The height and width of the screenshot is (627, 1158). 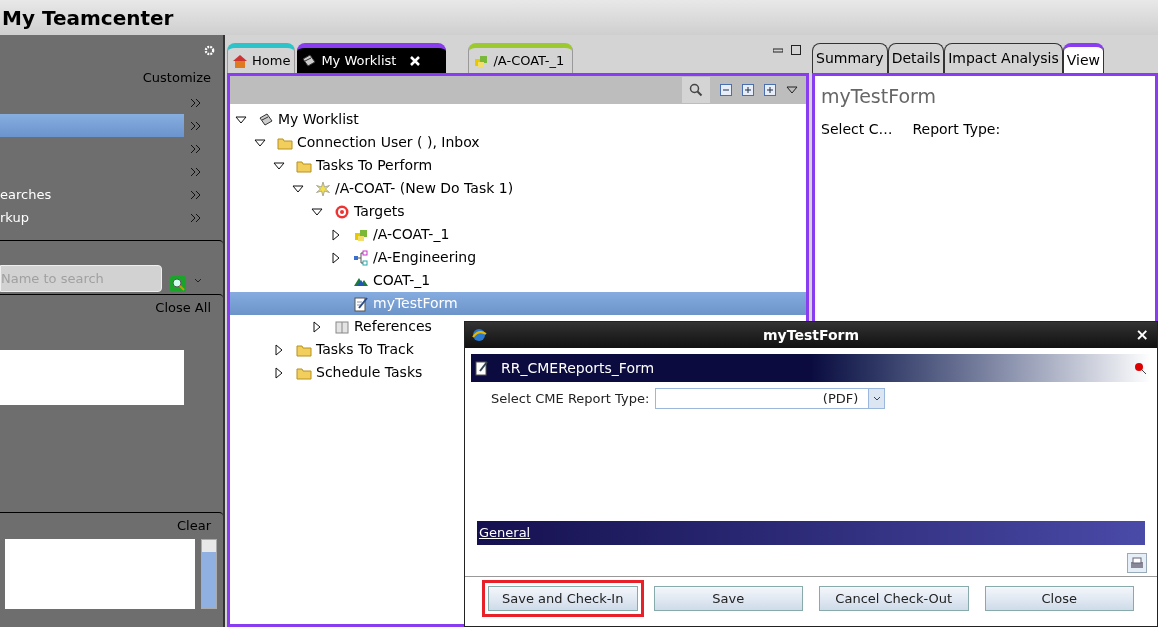 What do you see at coordinates (879, 96) in the screenshot?
I see `view-title: myTestForm` at bounding box center [879, 96].